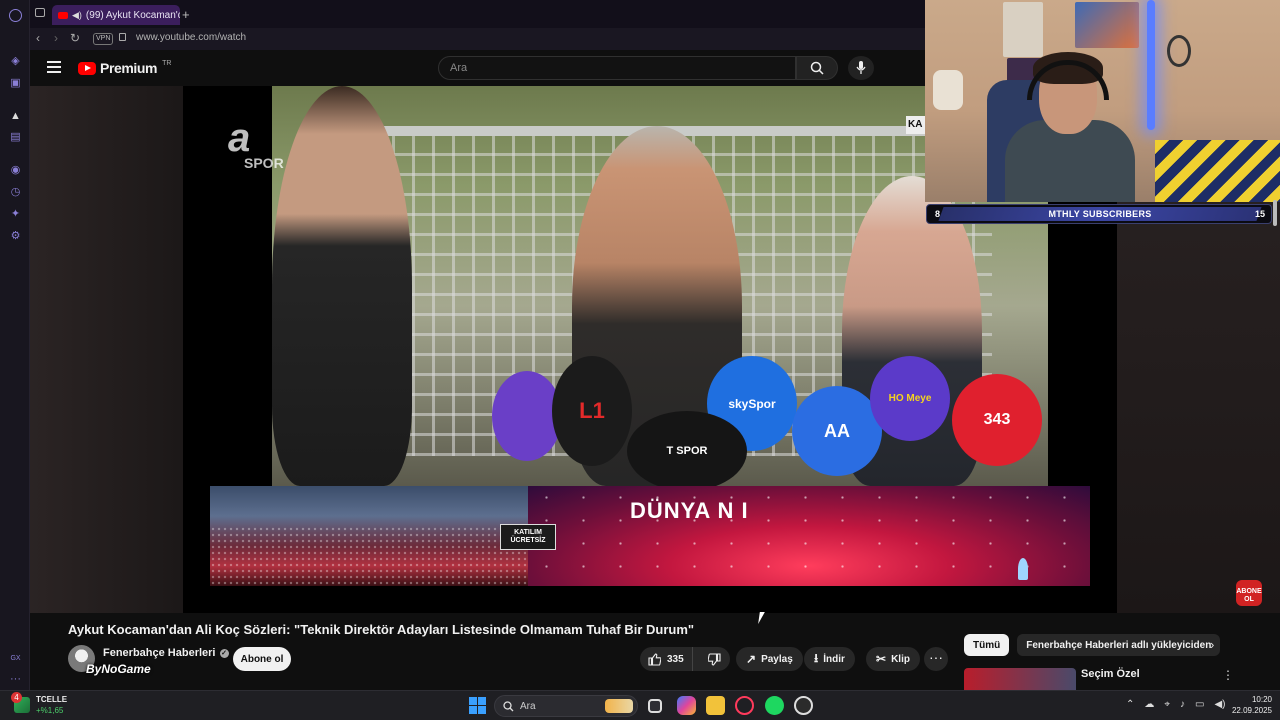  What do you see at coordinates (39, 704) in the screenshot?
I see `stock-widget: 4 TCELLE +%1,65` at bounding box center [39, 704].